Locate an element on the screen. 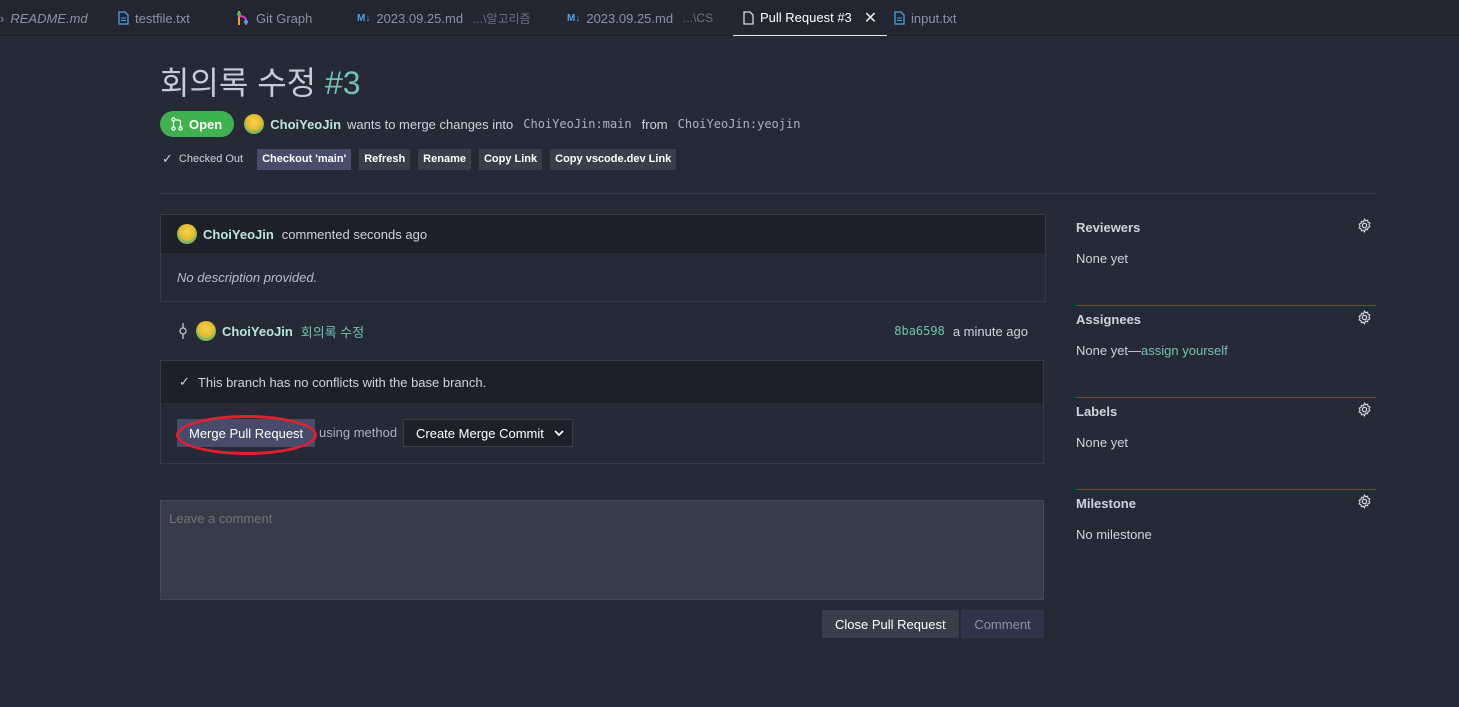 Image resolution: width=1459 pixels, height=707 pixels. milestone-title: Milestone is located at coordinates (1106, 503).